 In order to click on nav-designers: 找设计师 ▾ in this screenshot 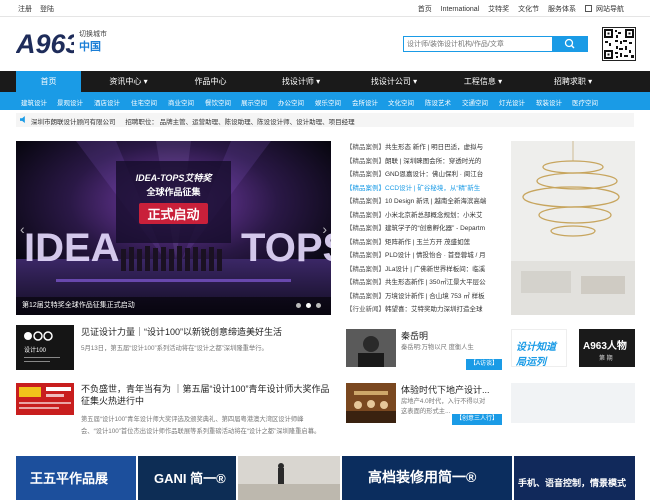, I will do `click(301, 81)`.